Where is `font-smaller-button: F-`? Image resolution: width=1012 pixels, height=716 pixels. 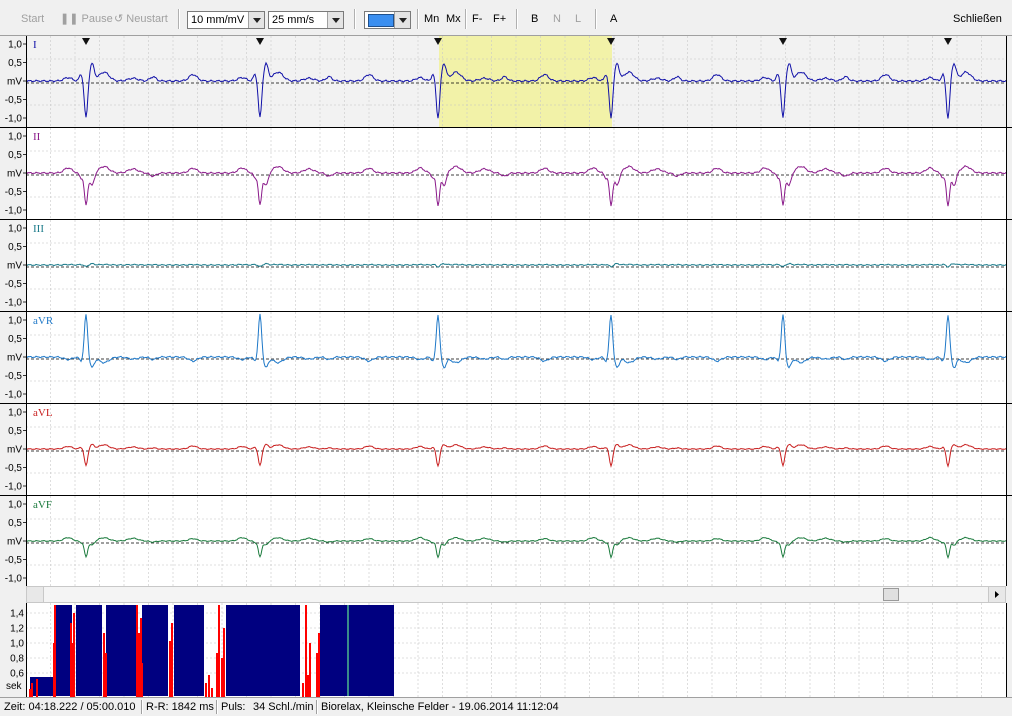 font-smaller-button: F- is located at coordinates (477, 19).